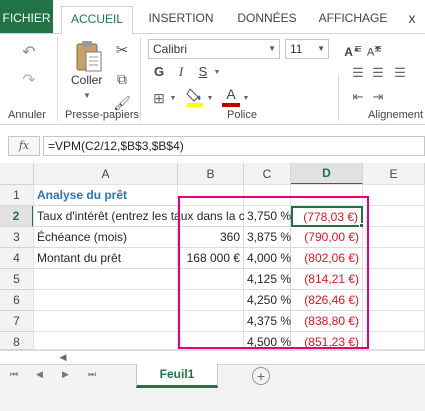  I want to click on cell-c5: 4,125 %, so click(267, 279).